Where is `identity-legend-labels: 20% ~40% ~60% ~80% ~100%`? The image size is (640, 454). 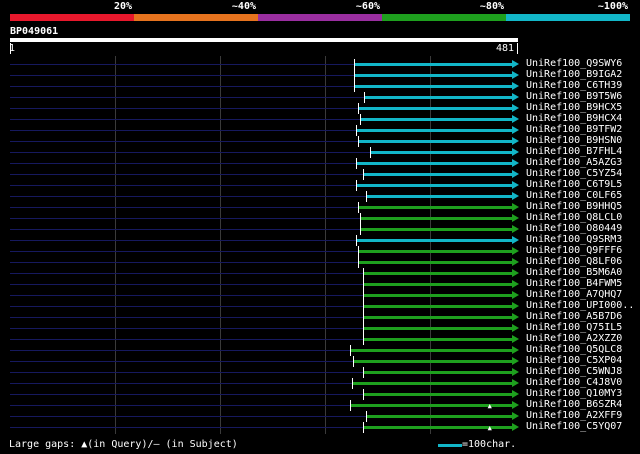
identity-legend-labels: 20% ~40% ~60% ~80% ~100% is located at coordinates (320, 7).